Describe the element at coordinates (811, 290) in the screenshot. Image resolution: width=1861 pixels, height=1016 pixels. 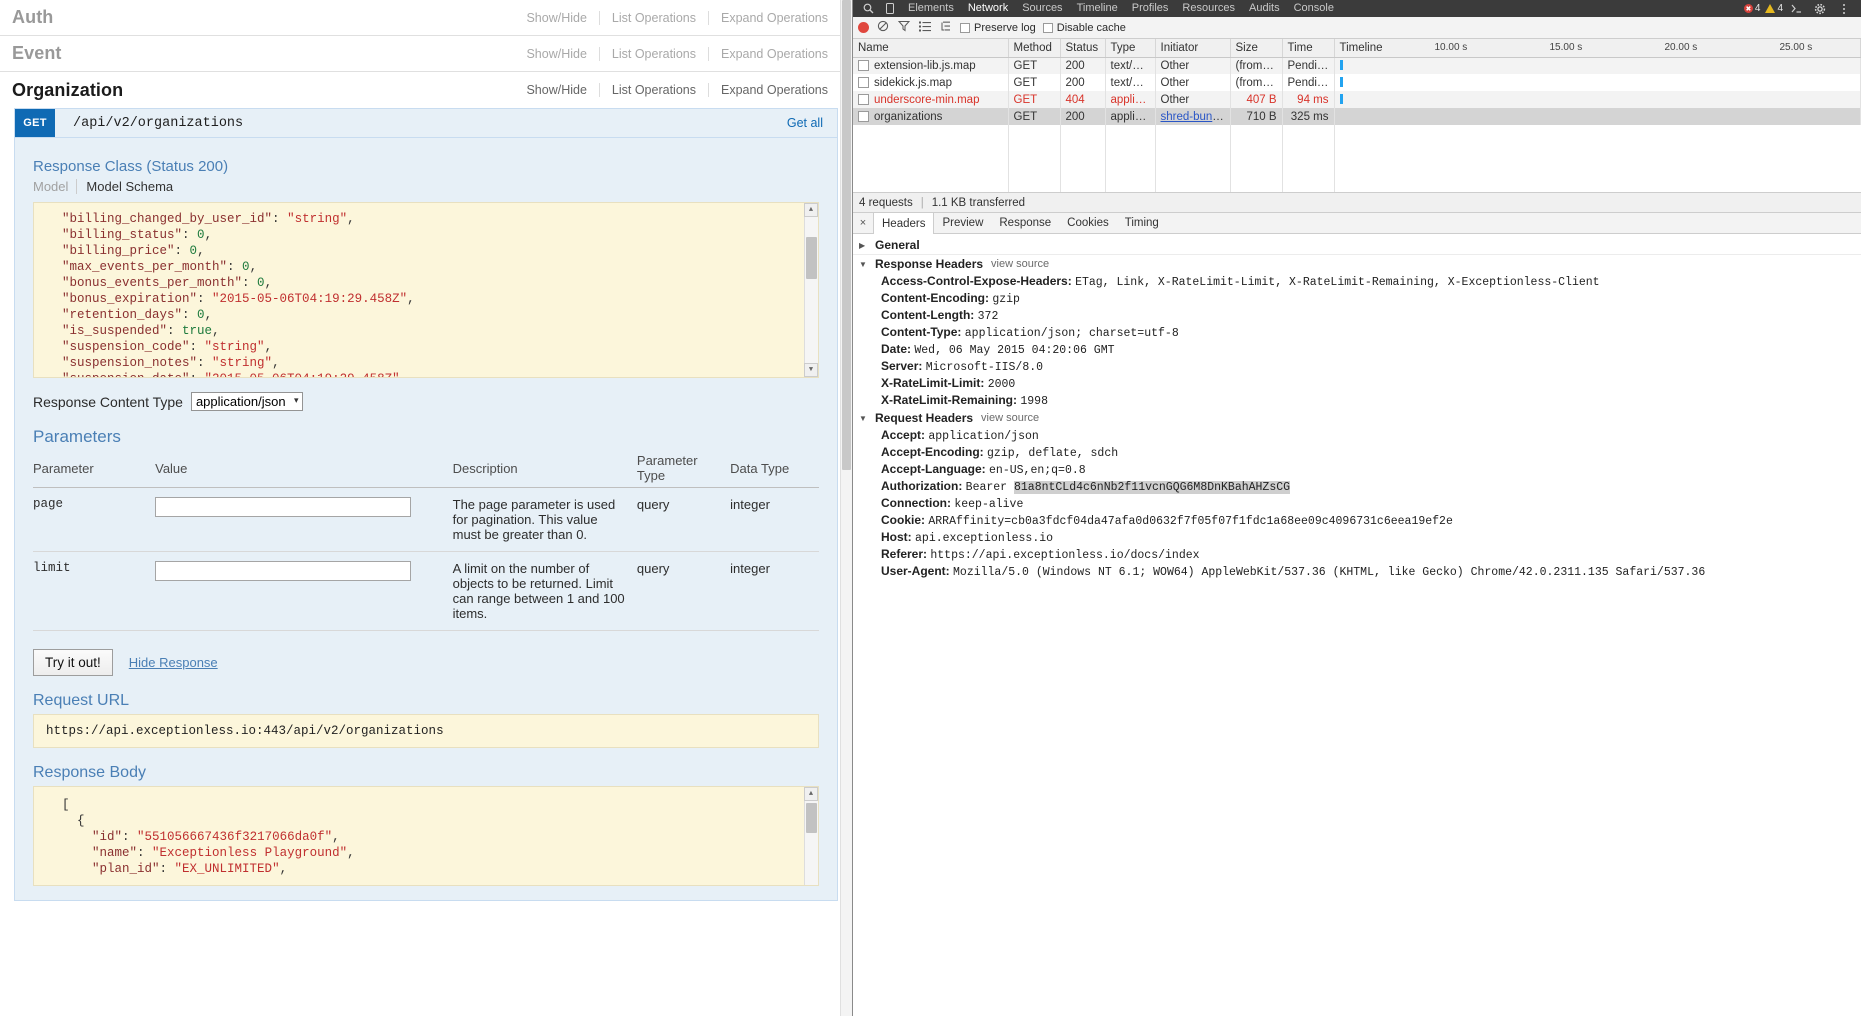
I see `schema-scrollbar: ▲ ▼` at that location.